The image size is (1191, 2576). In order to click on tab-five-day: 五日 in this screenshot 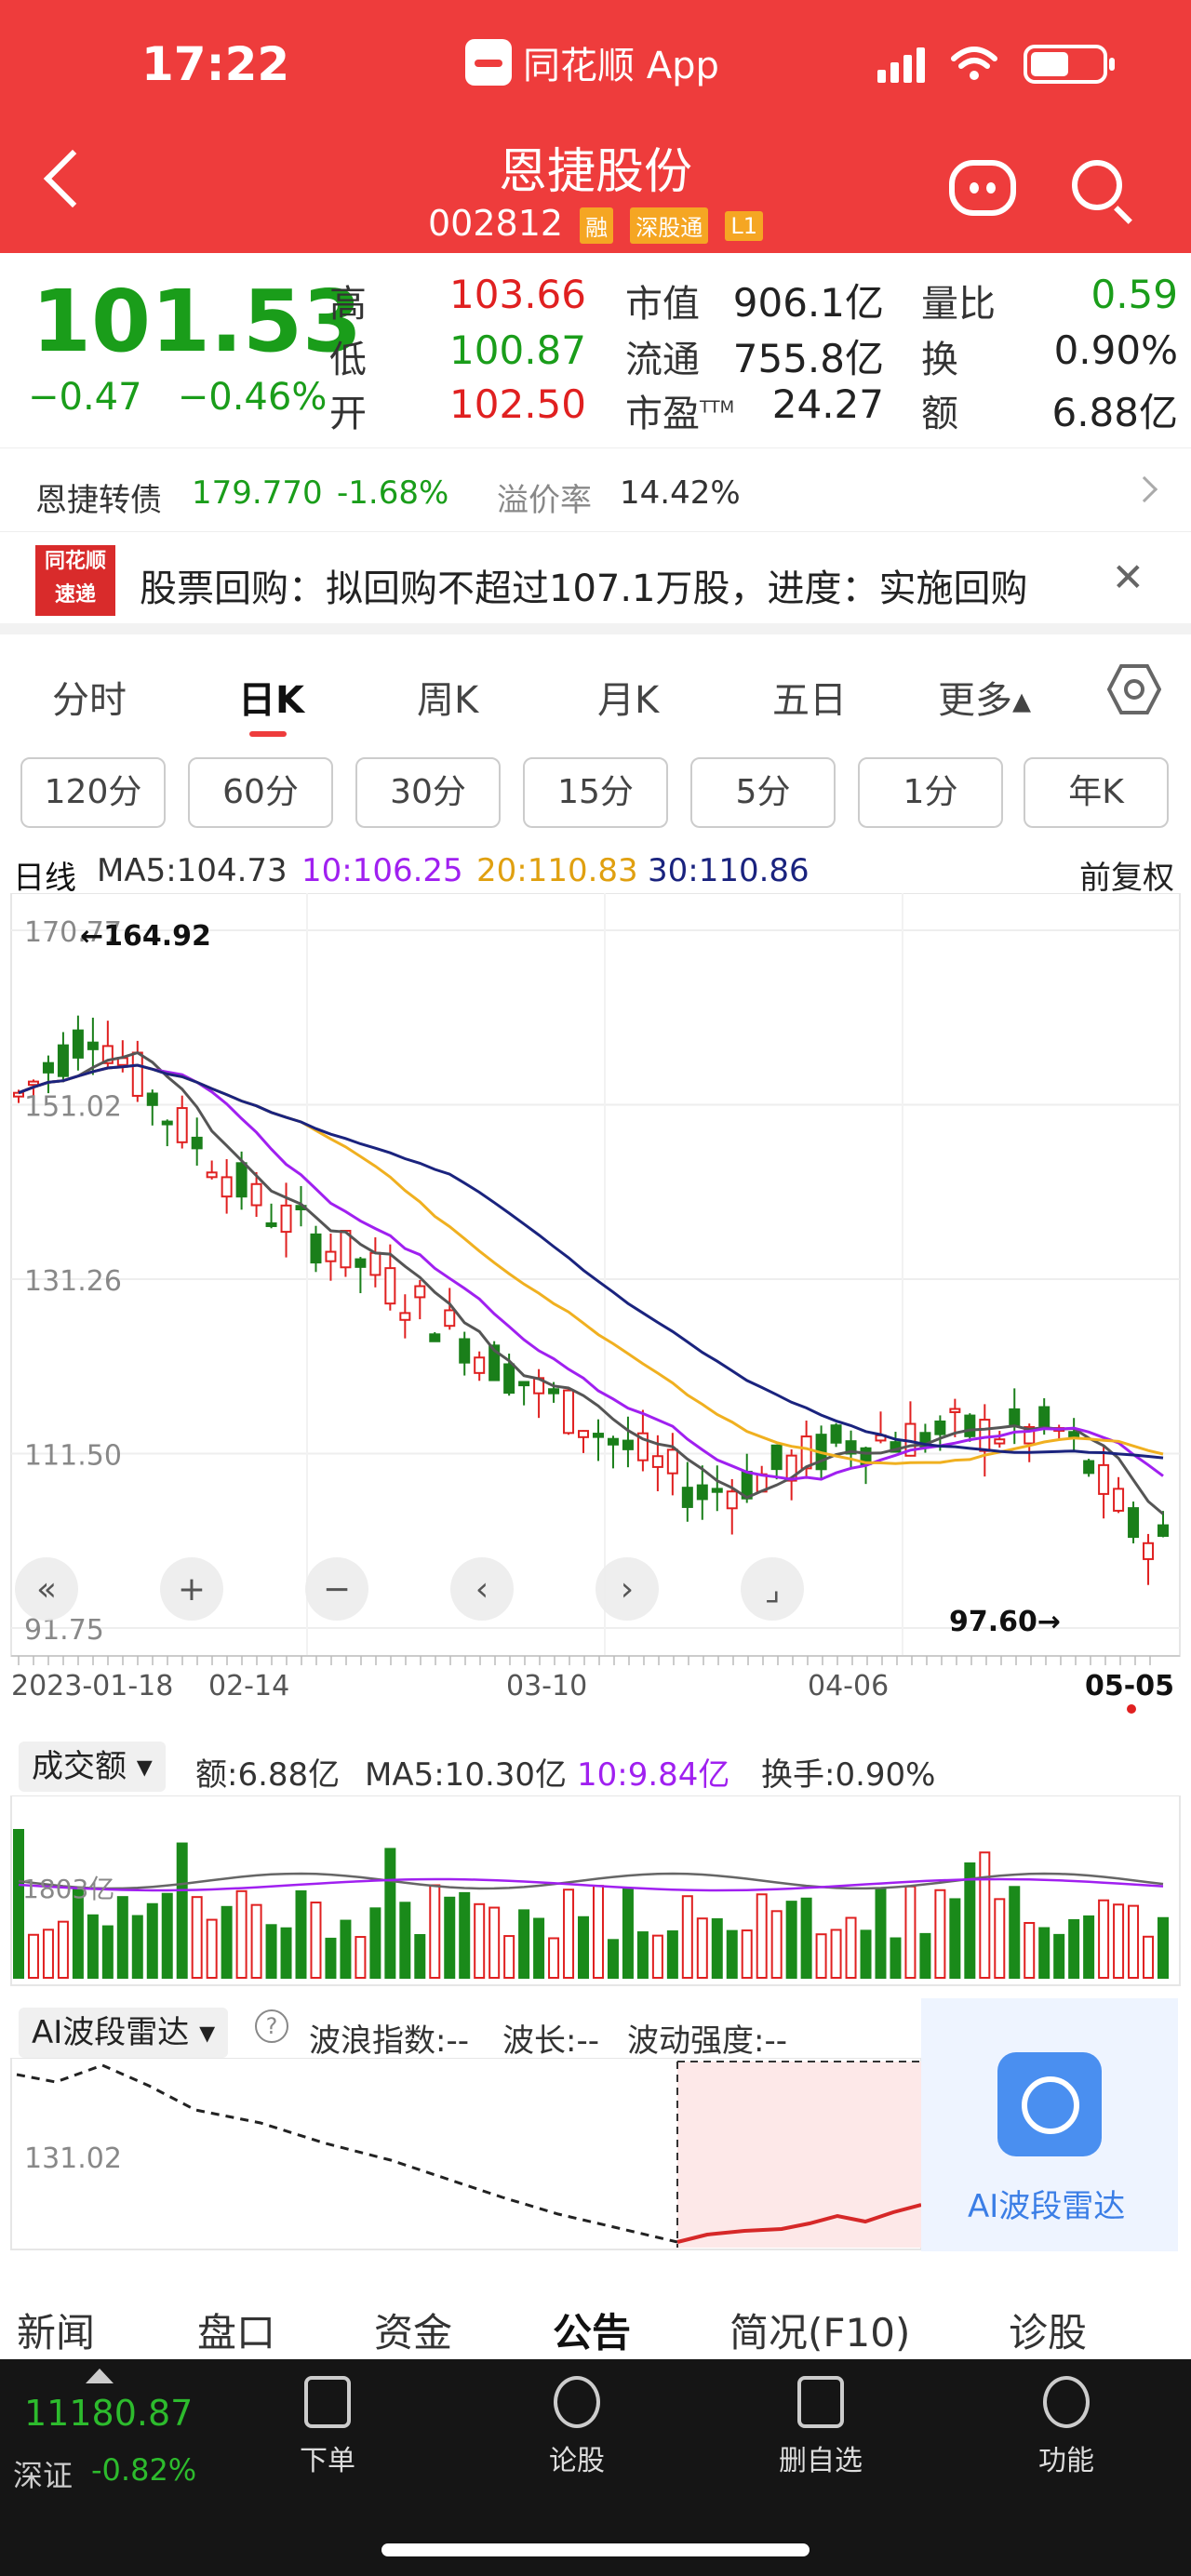, I will do `click(809, 697)`.